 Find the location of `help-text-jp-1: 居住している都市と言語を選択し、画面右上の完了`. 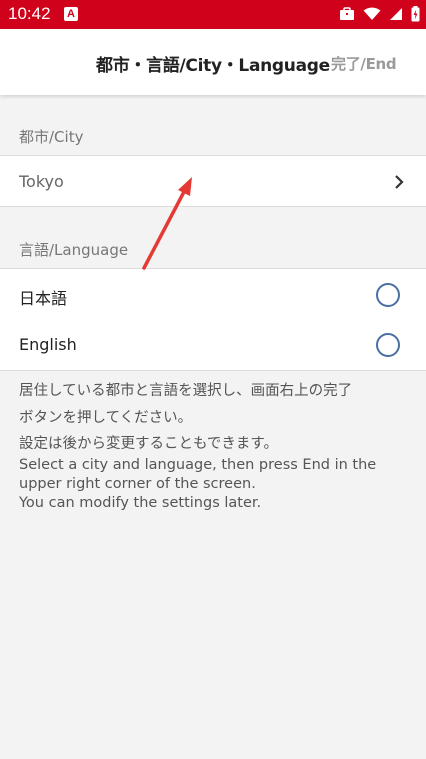

help-text-jp-1: 居住している都市と言語を選択し、画面右上の完了 is located at coordinates (186, 391).